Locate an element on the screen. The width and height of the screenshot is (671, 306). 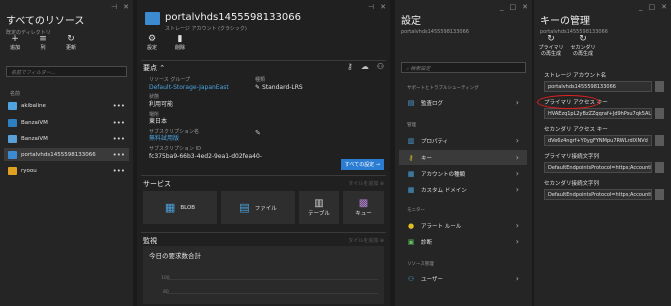
add-button: + 追加 is located at coordinates (15, 42).